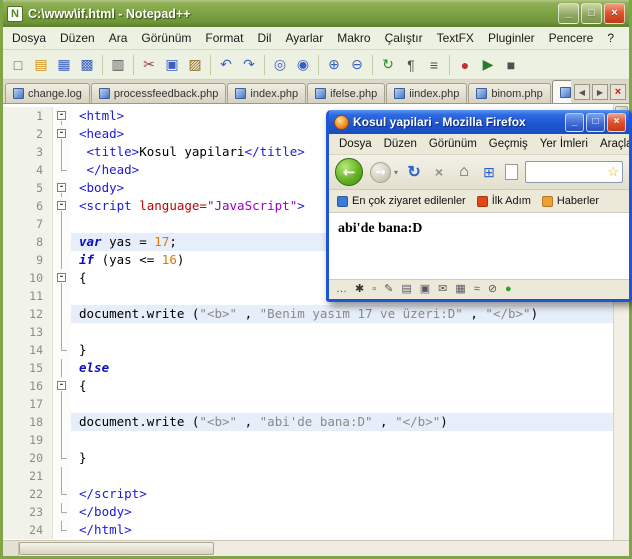 This screenshot has height=559, width=632. Describe the element at coordinates (489, 172) in the screenshot. I see `bookmarks-grid-icon: ⊞` at that location.